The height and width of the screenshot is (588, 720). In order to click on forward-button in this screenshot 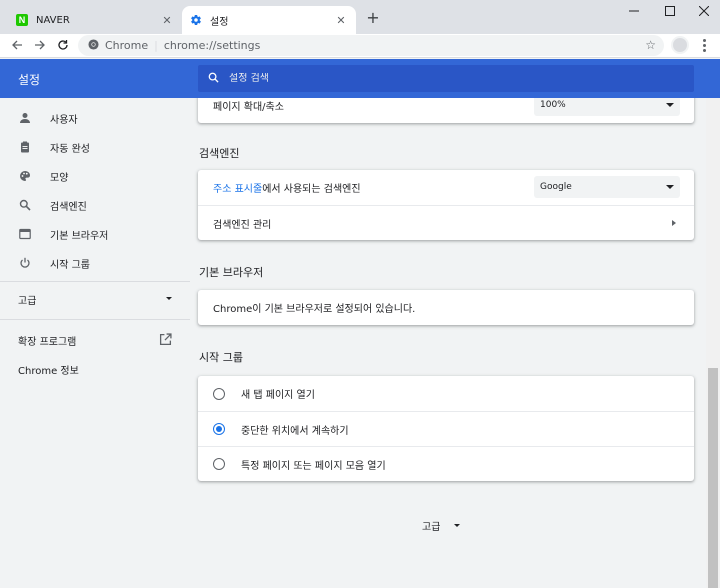, I will do `click(40, 45)`.